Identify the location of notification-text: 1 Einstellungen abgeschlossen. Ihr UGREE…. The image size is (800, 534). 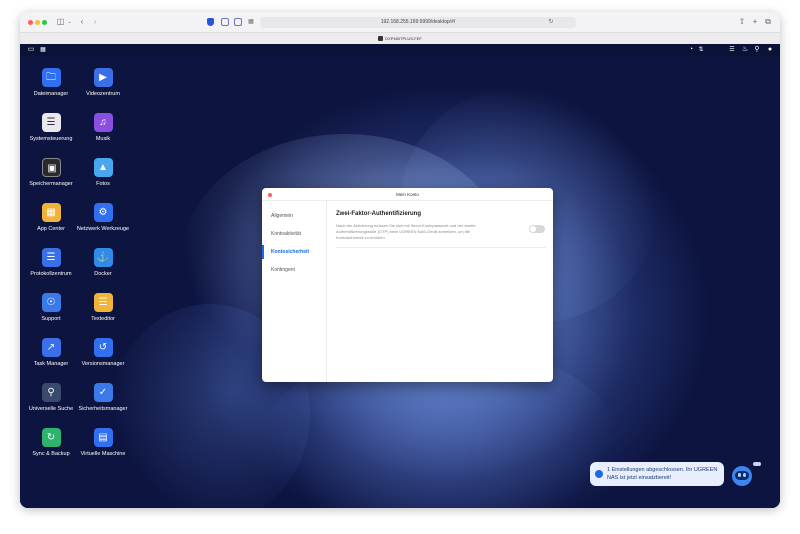
(662, 474).